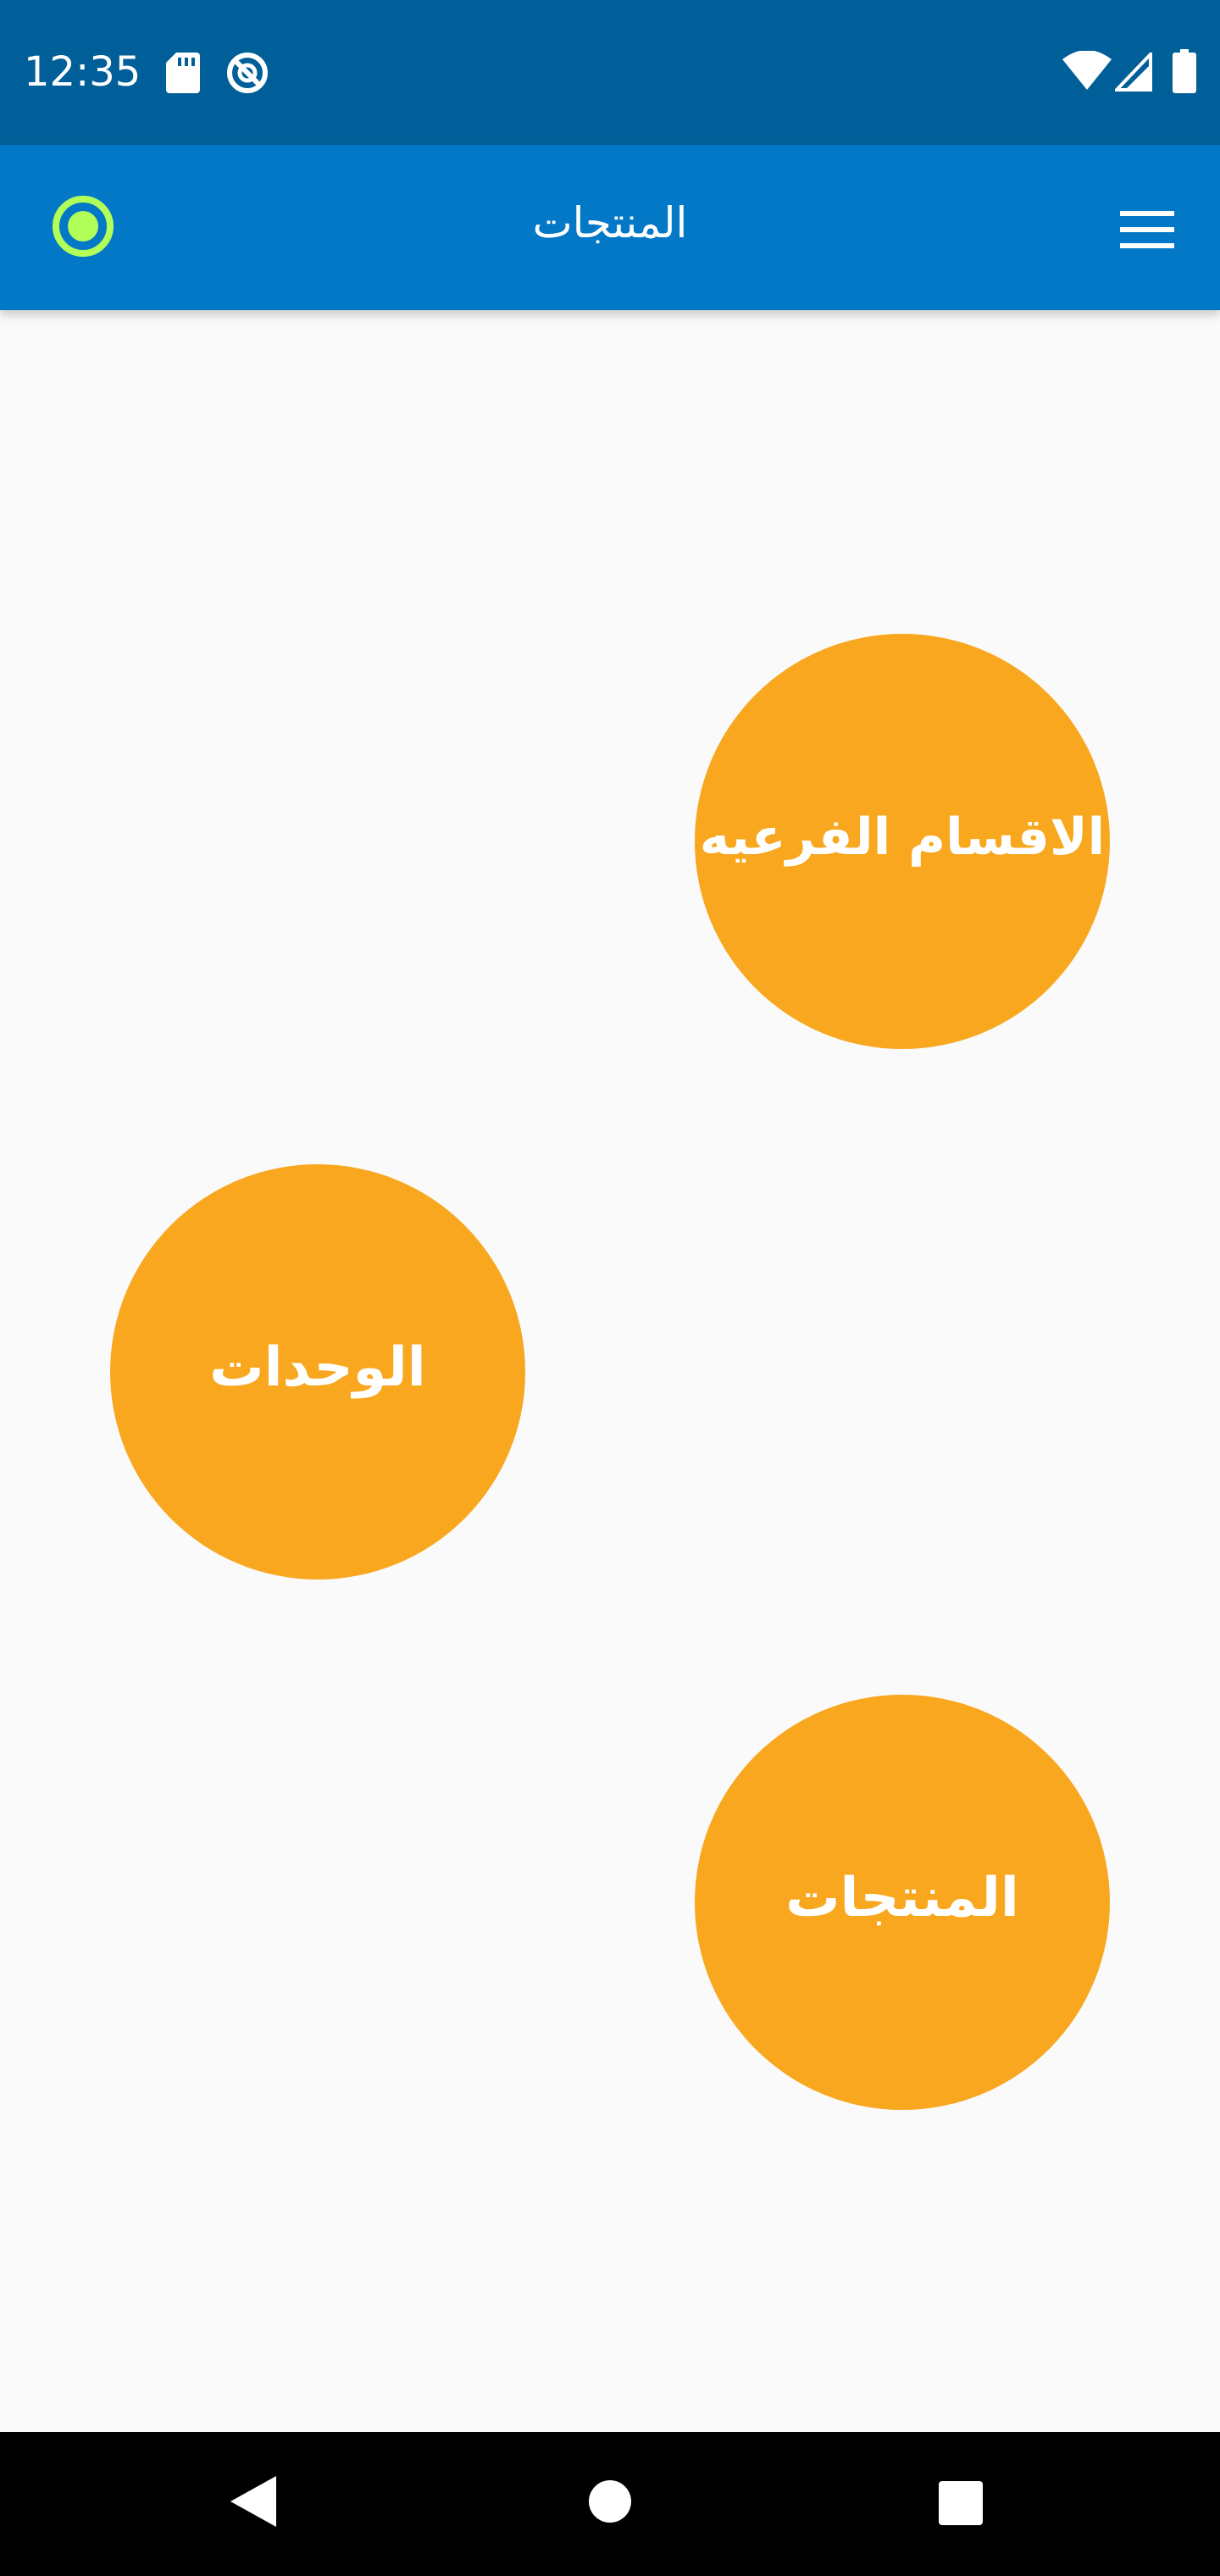 The height and width of the screenshot is (2576, 1220). What do you see at coordinates (82, 72) in the screenshot?
I see `status-time: 12:35` at bounding box center [82, 72].